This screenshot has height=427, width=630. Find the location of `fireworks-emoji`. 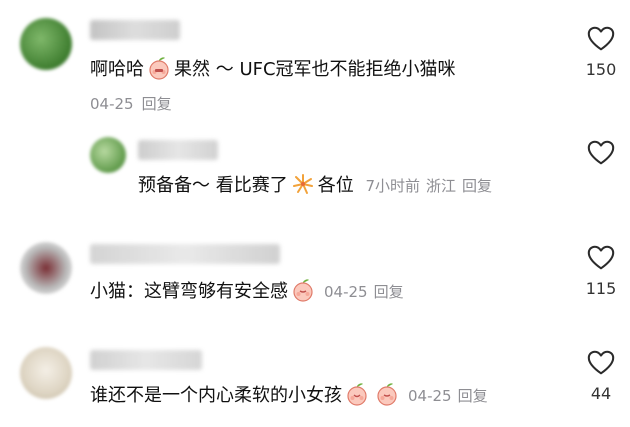

fireworks-emoji is located at coordinates (302, 184).